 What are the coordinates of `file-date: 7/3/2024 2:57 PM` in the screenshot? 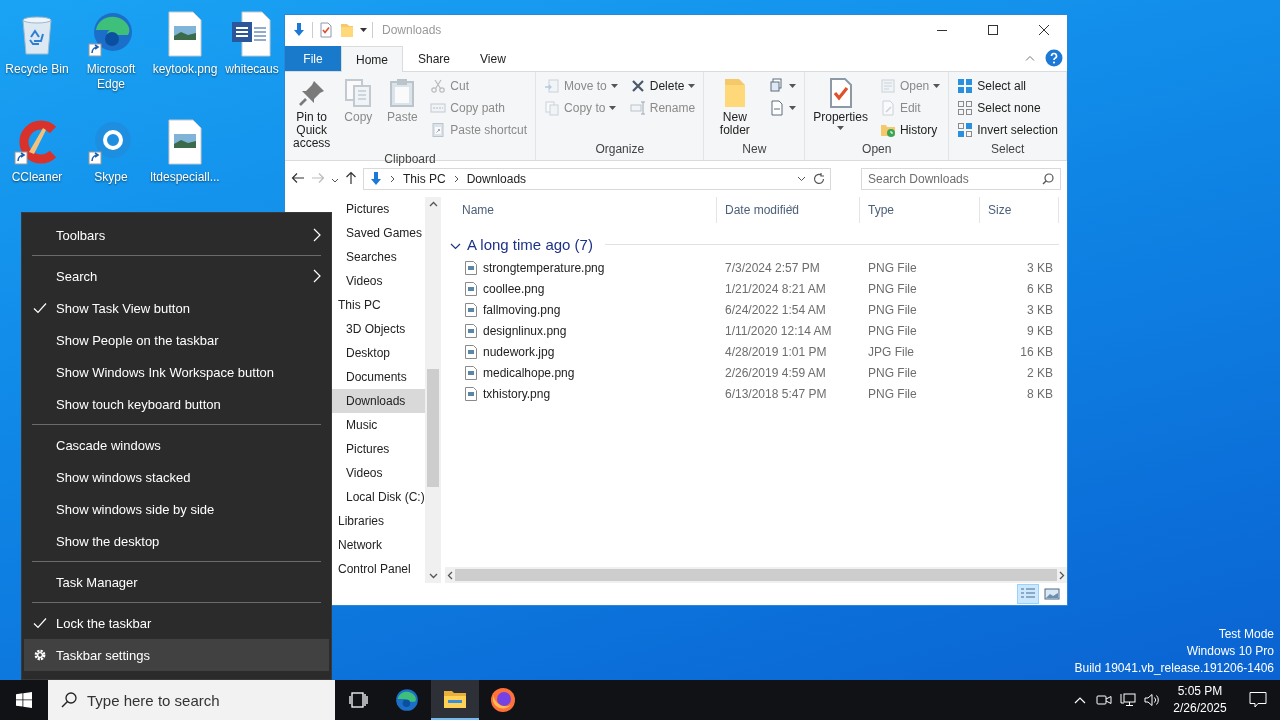 It's located at (772, 267).